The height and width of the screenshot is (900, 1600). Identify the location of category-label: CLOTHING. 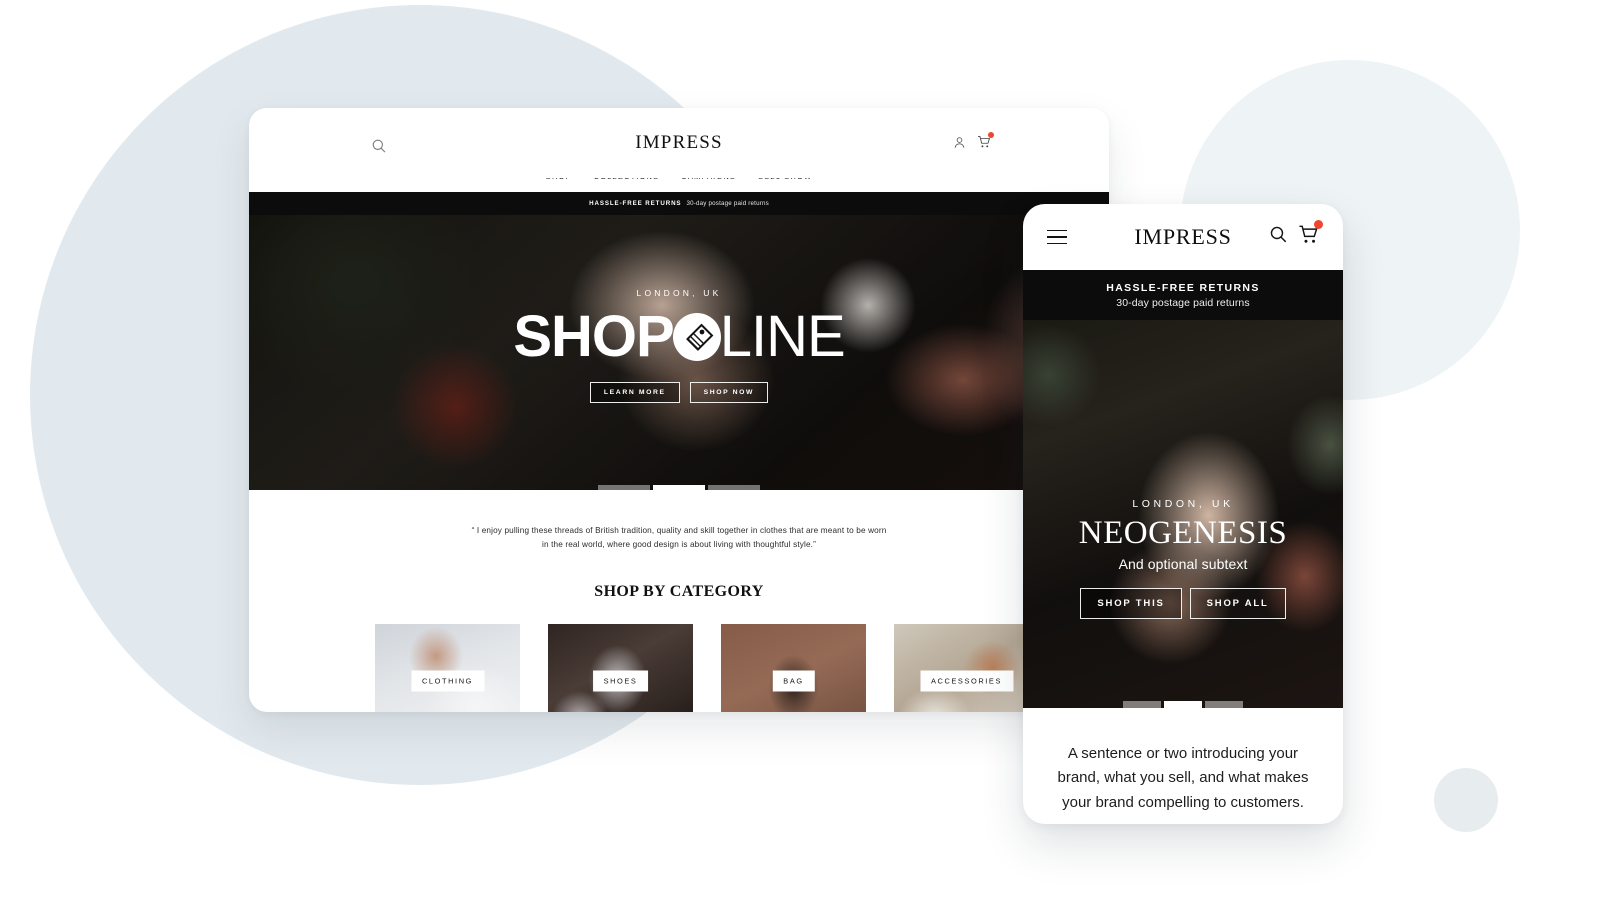
(447, 681).